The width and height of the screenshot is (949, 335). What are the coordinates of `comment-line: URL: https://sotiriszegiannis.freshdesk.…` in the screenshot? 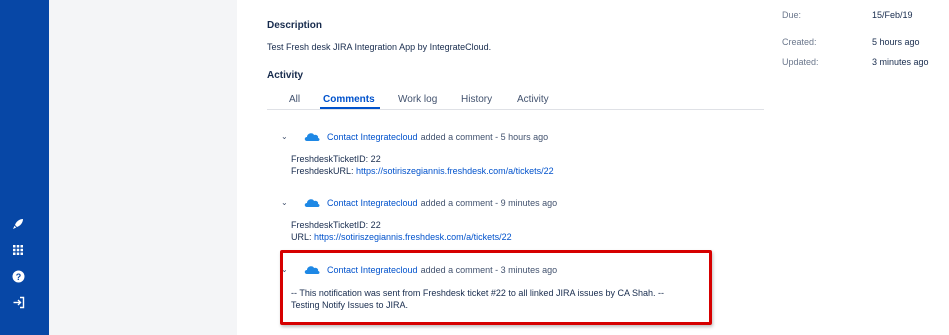 It's located at (401, 237).